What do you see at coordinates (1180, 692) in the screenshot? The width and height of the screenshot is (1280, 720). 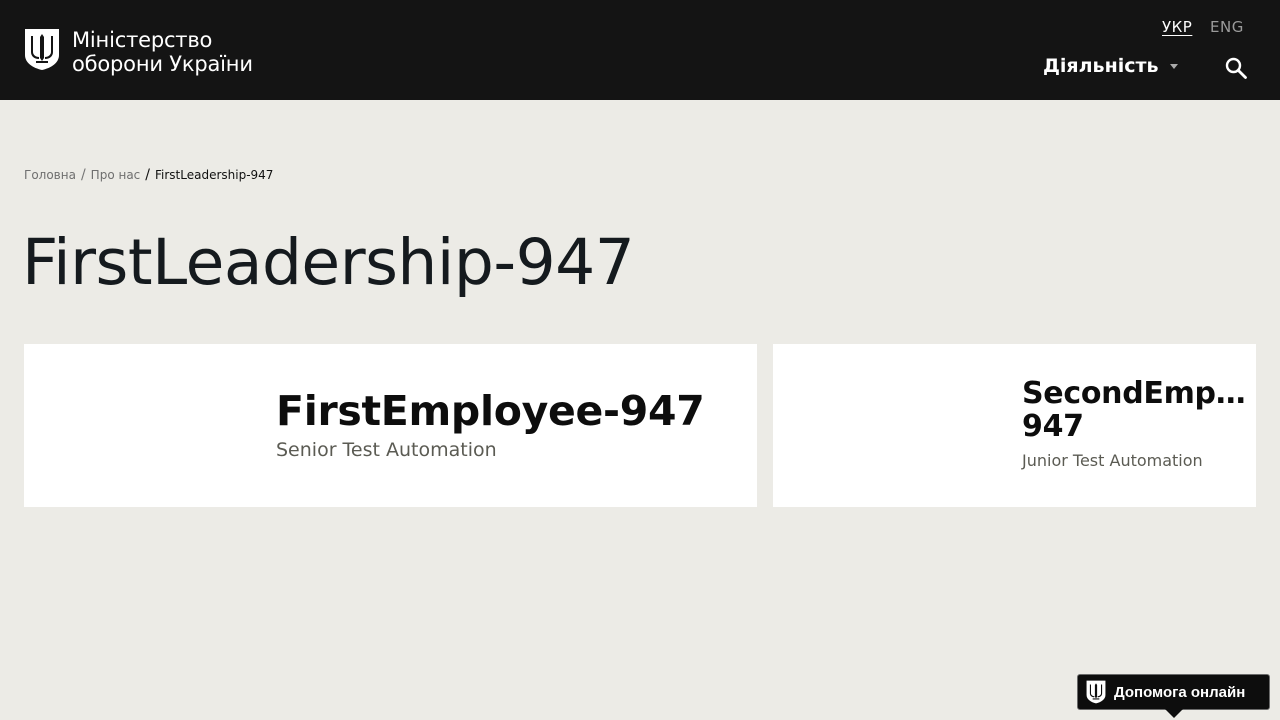 I see `help-online-label: Допомога онлайн` at bounding box center [1180, 692].